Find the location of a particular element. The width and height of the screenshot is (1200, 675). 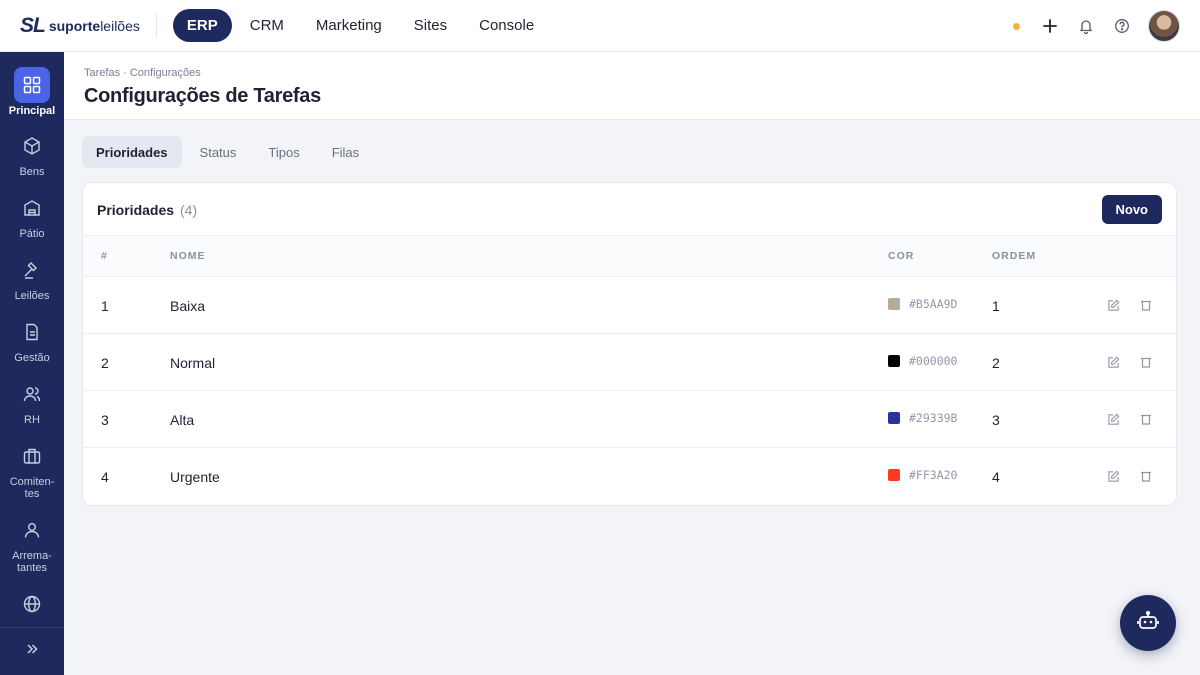

column-header-id: # is located at coordinates (104, 256).